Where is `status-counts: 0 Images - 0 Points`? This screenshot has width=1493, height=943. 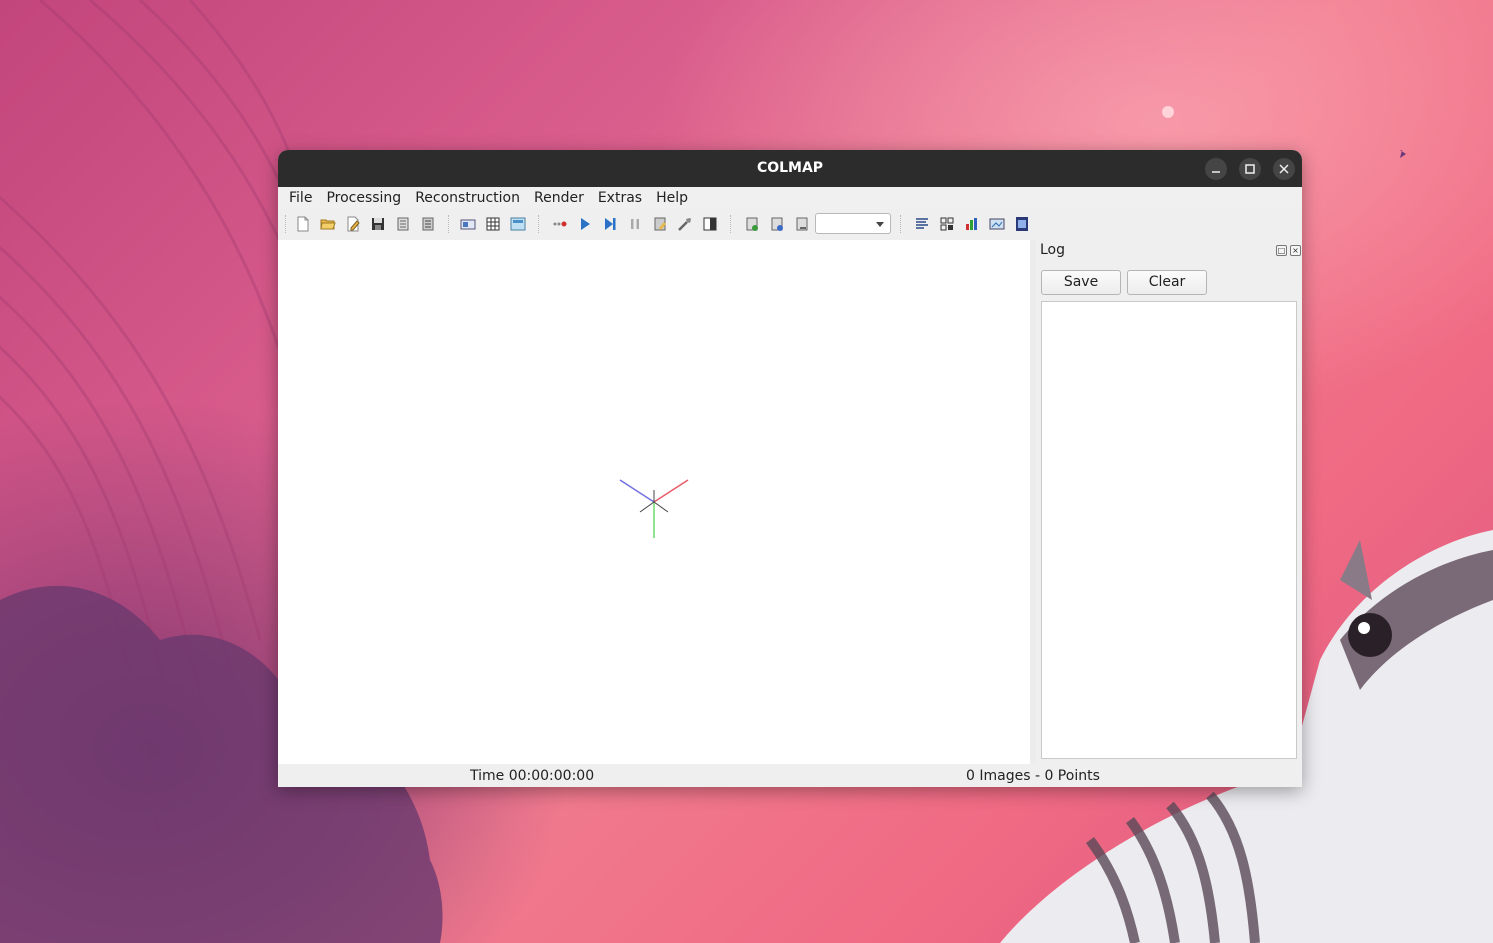 status-counts: 0 Images - 0 Points is located at coordinates (1033, 776).